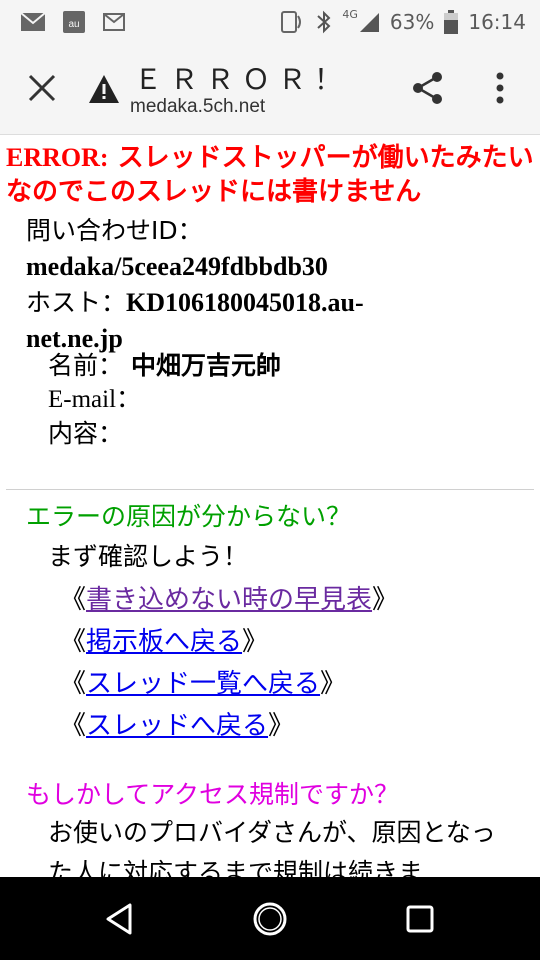 This screenshot has height=960, width=540. What do you see at coordinates (291, 22) in the screenshot?
I see `nfc-icon` at bounding box center [291, 22].